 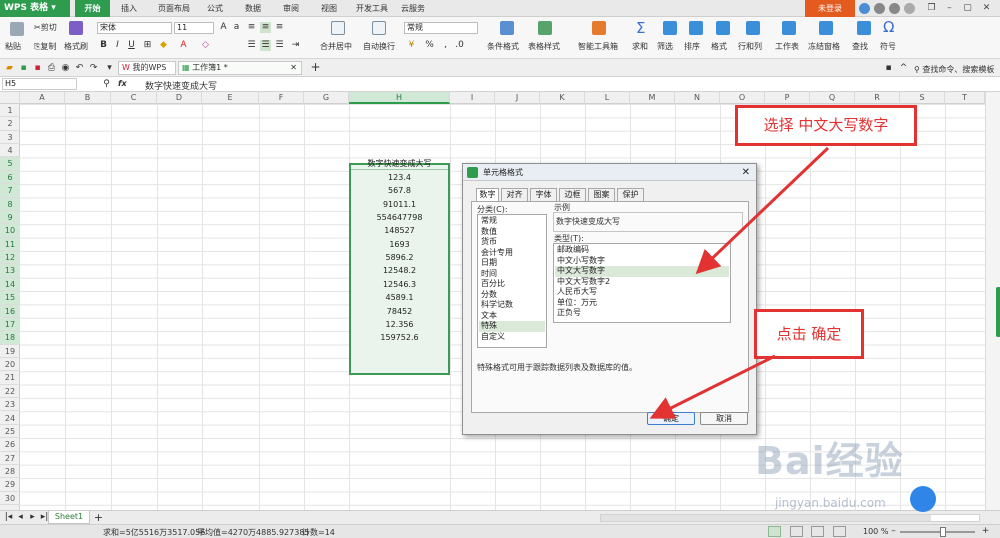 I want to click on zoom-in-icon: +, so click(x=985, y=531).